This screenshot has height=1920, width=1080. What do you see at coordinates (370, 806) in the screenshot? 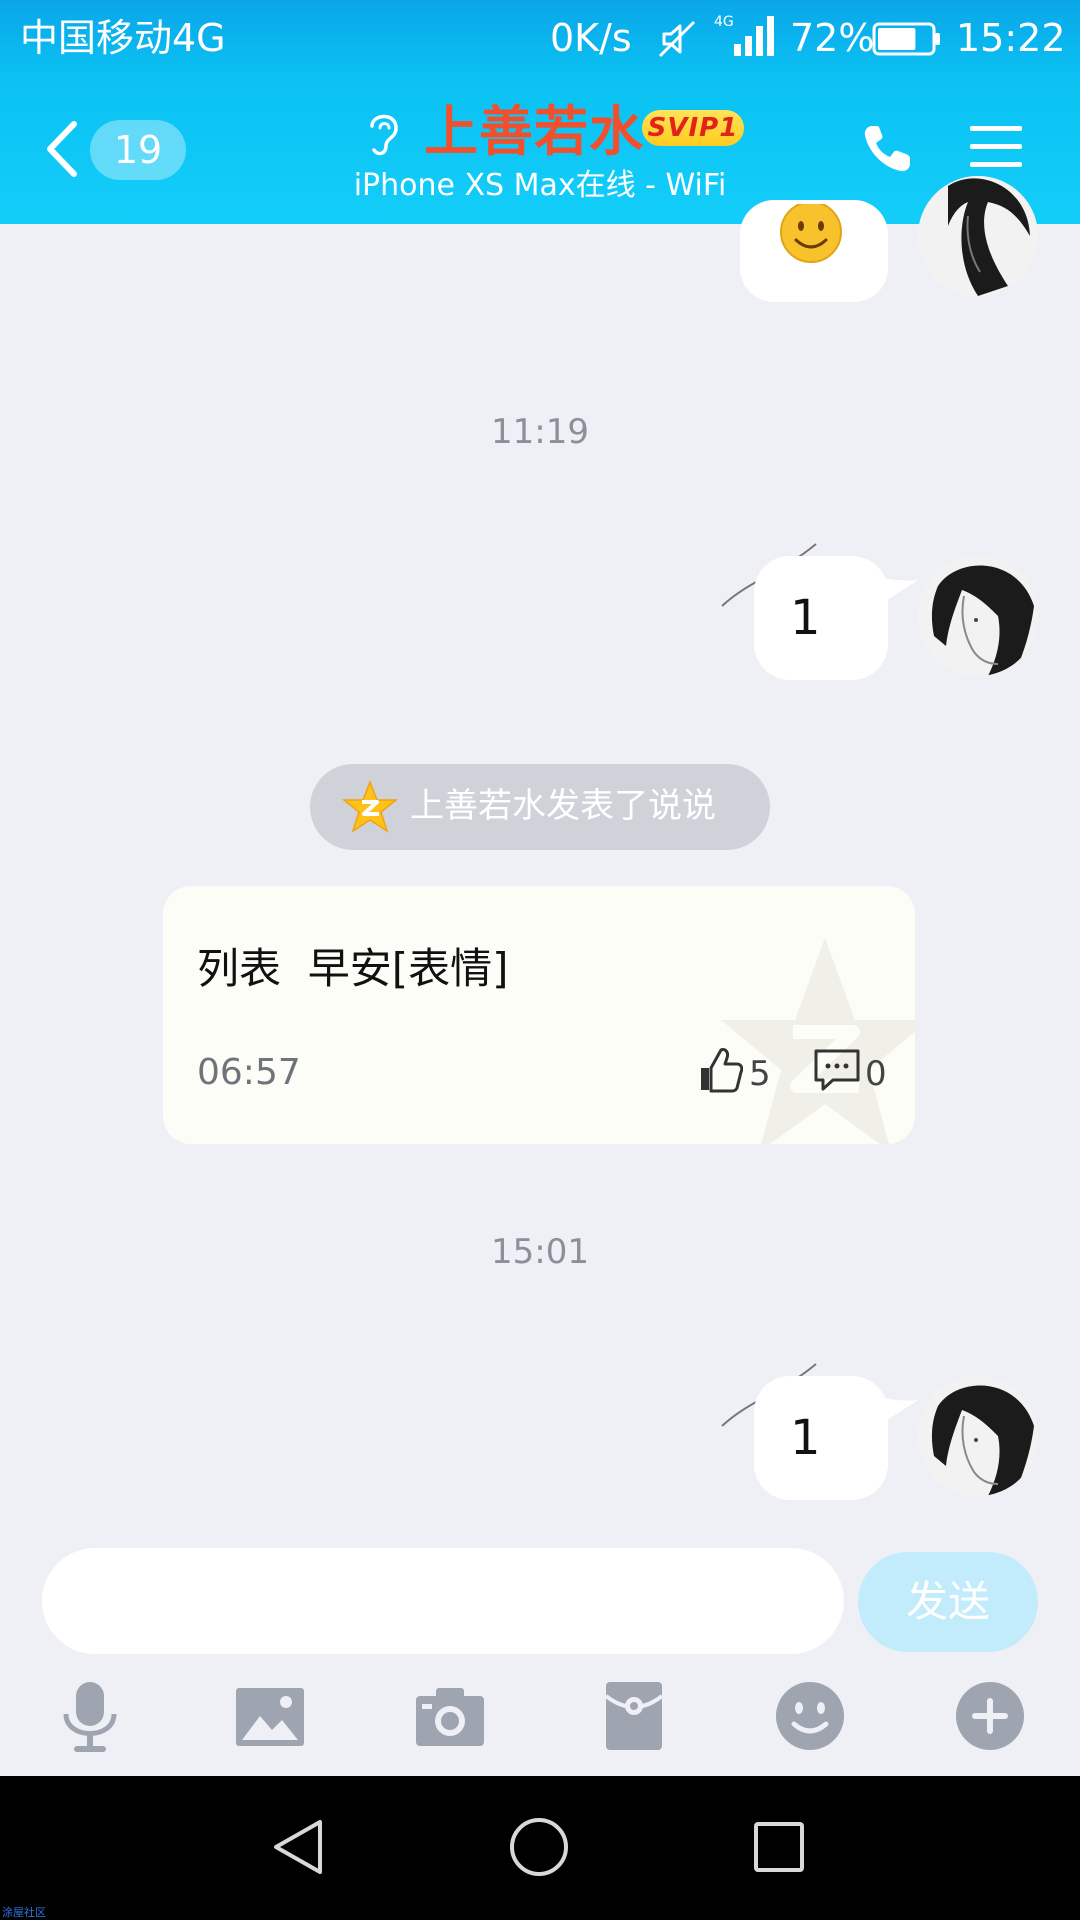
I see `qzone-star-icon` at bounding box center [370, 806].